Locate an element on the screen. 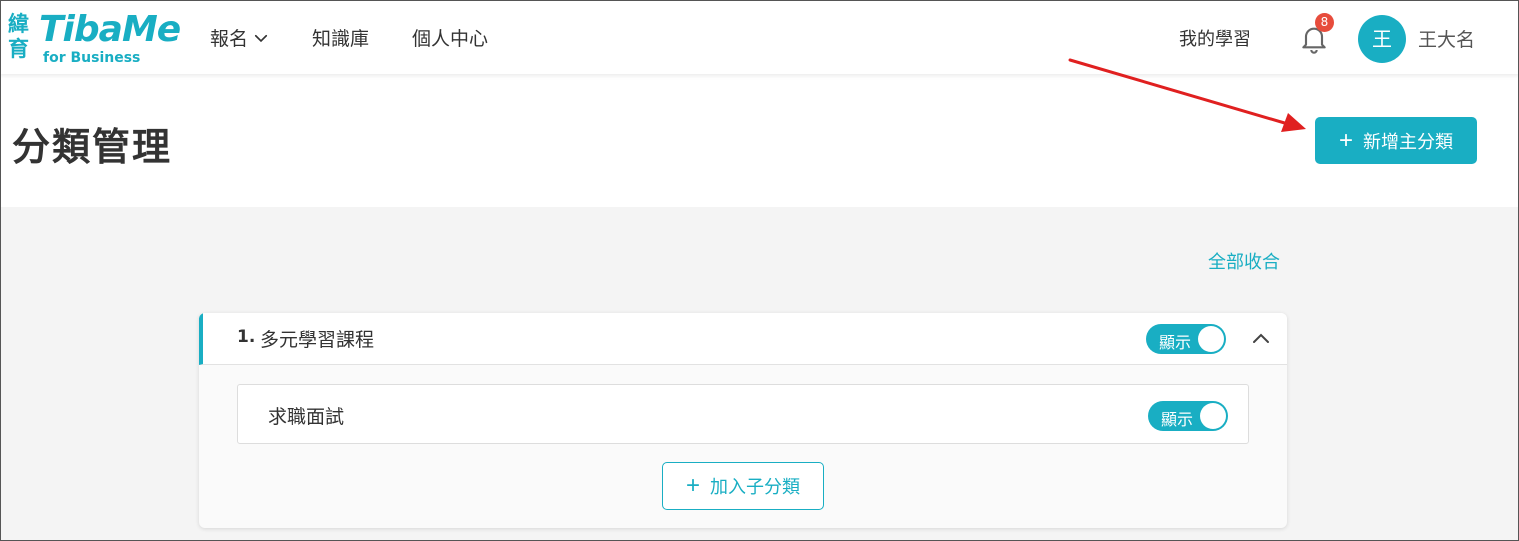 The image size is (1519, 541). nav-personal-center: 個人中心 is located at coordinates (450, 37).